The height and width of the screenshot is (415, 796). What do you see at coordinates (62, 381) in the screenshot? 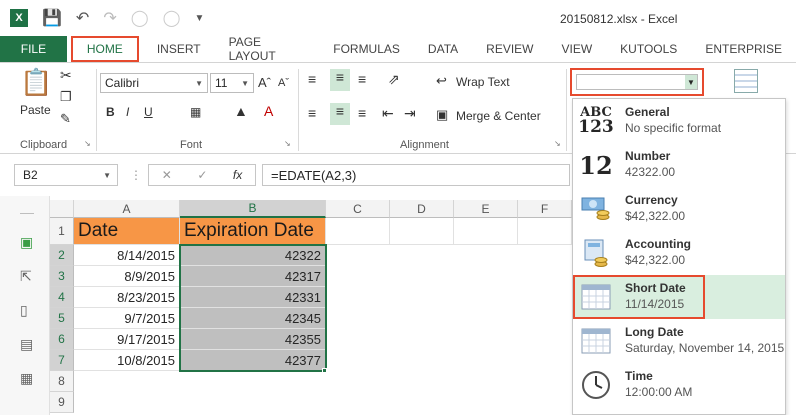
I see `row-header: 8` at bounding box center [62, 381].